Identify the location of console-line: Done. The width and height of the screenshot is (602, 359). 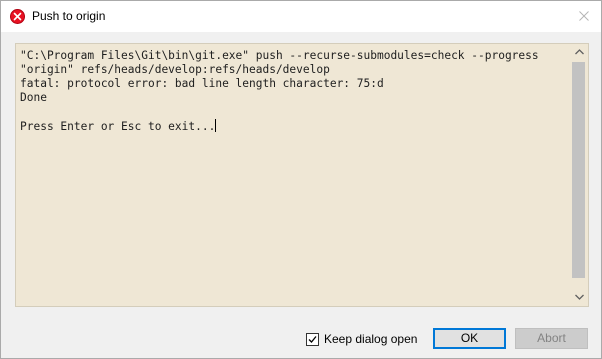
(33, 97).